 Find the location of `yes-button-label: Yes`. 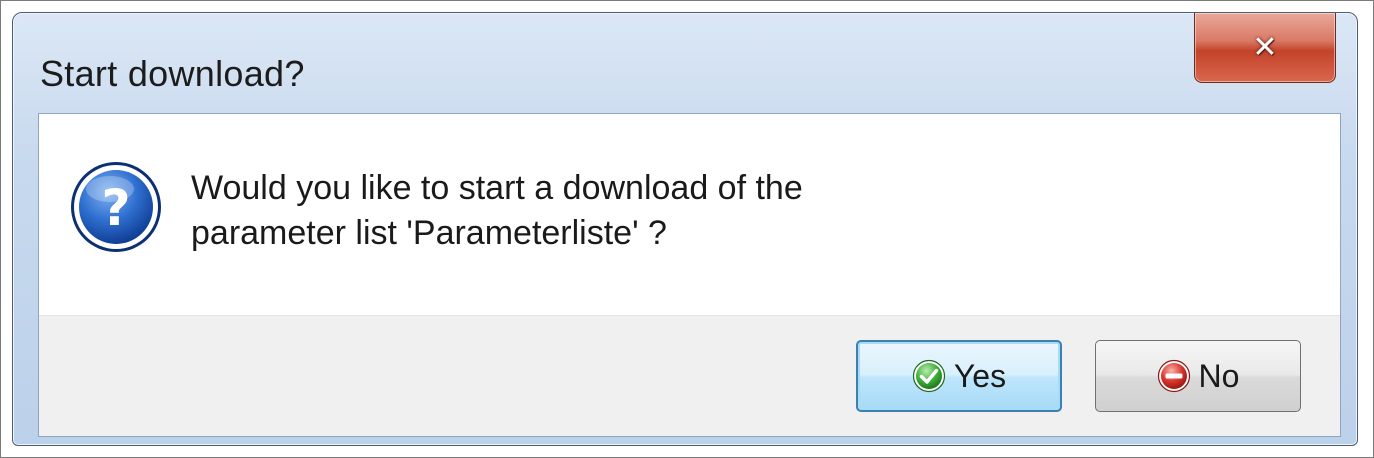

yes-button-label: Yes is located at coordinates (980, 375).